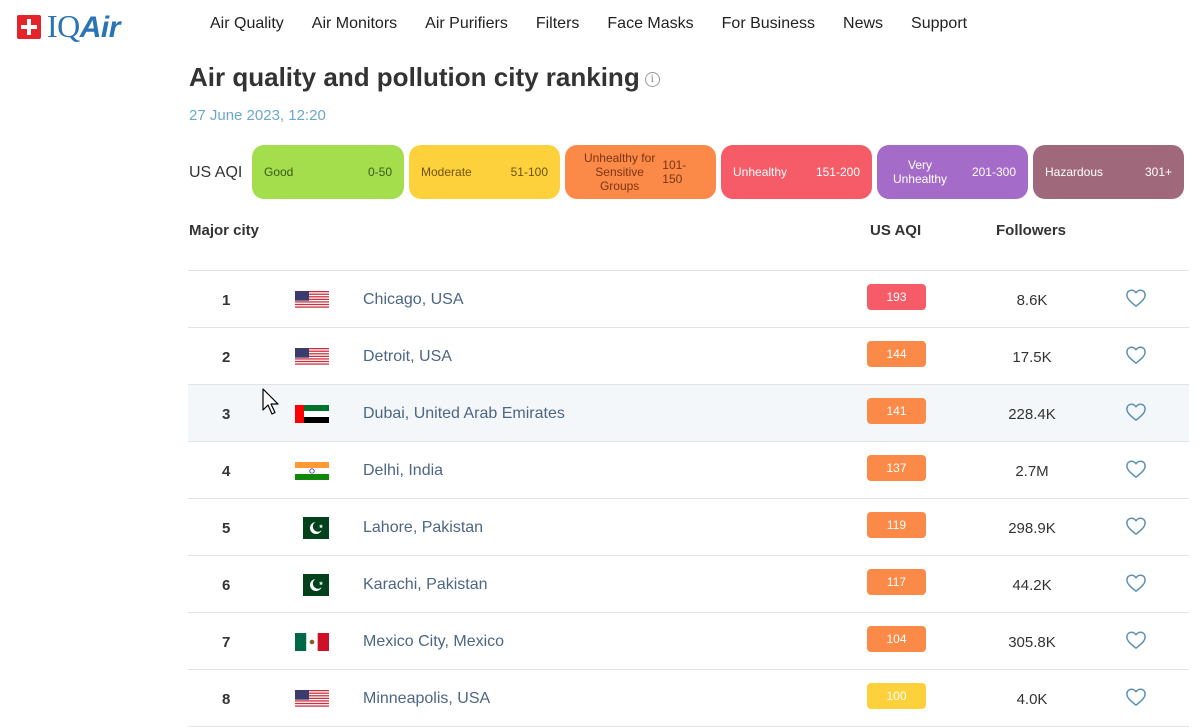 The height and width of the screenshot is (727, 1203). Describe the element at coordinates (896, 297) in the screenshot. I see `aqi-badge: 193` at that location.